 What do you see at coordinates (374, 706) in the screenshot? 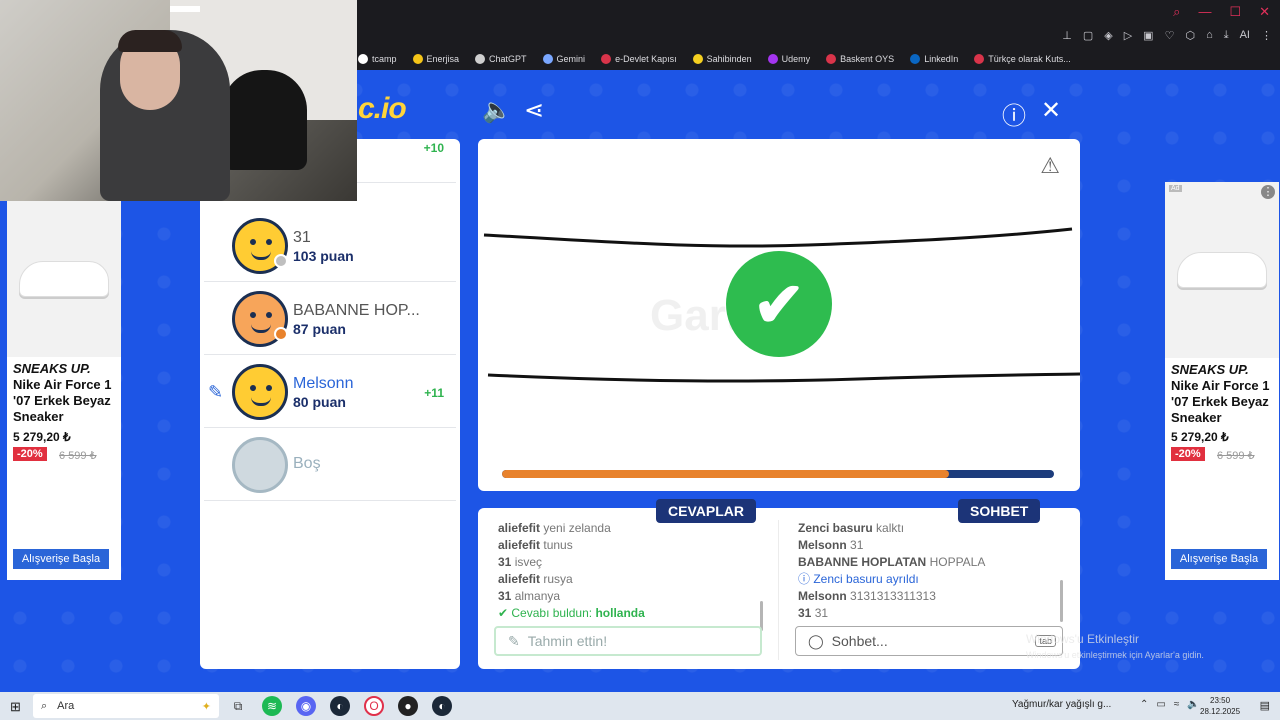
I see `opera-icon: O` at bounding box center [374, 706].